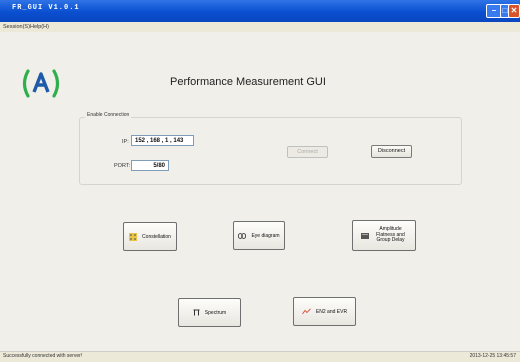  I want to click on ip-label: IP:, so click(125, 142).